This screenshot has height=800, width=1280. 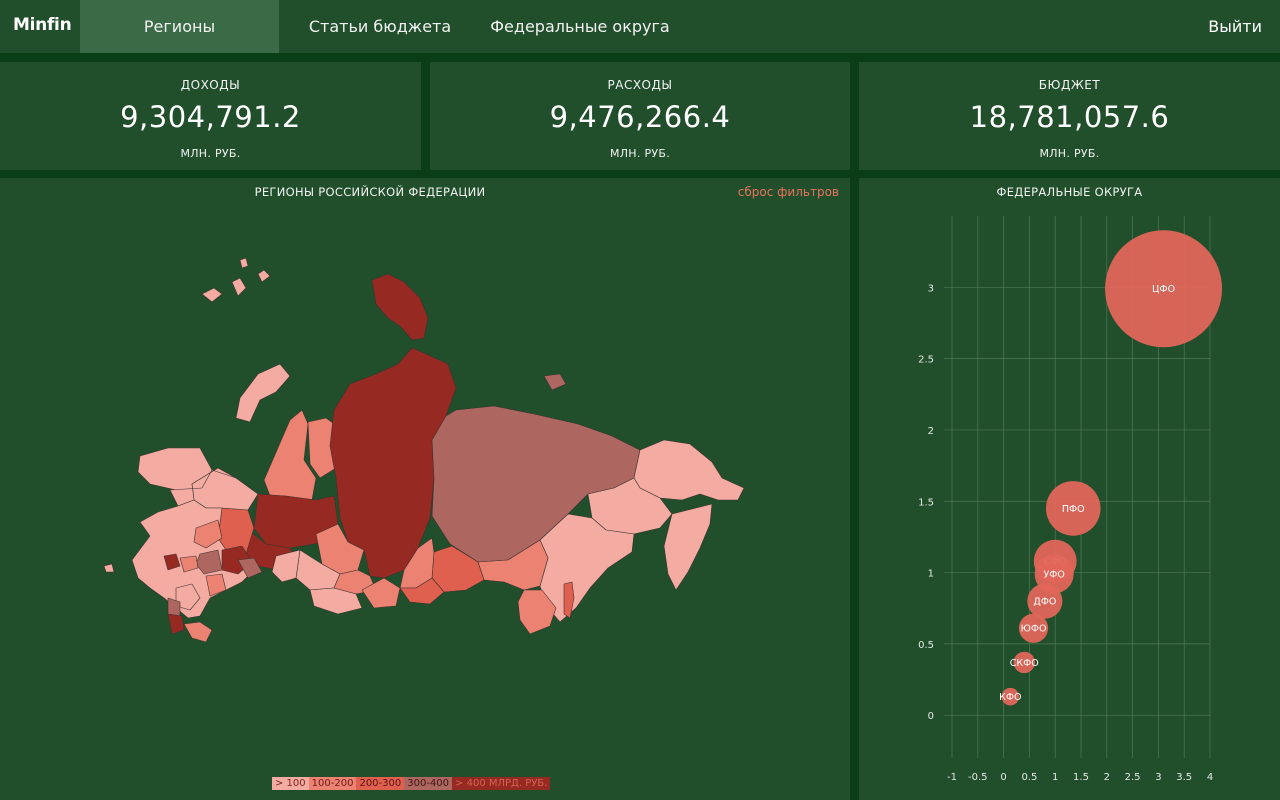 I want to click on brand-logo: Minfin, so click(x=42, y=25).